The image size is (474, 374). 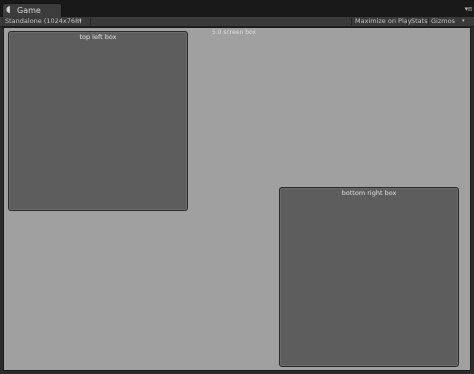 What do you see at coordinates (8, 10) in the screenshot?
I see `pacman-icon: ◖` at bounding box center [8, 10].